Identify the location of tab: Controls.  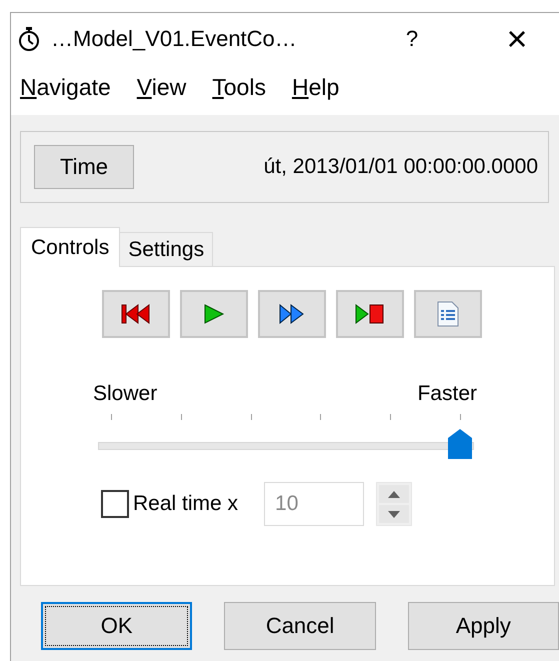
(70, 247).